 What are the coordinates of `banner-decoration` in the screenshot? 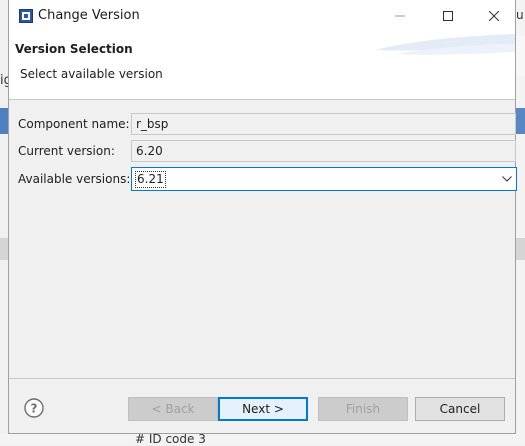 It's located at (445, 44).